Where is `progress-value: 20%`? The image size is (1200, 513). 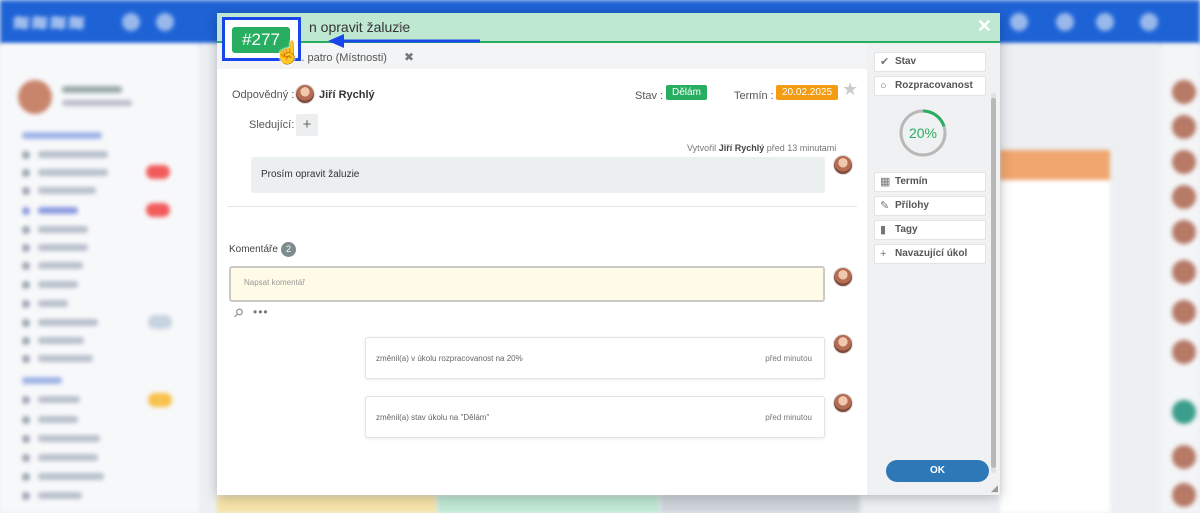
progress-value: 20% is located at coordinates (923, 133).